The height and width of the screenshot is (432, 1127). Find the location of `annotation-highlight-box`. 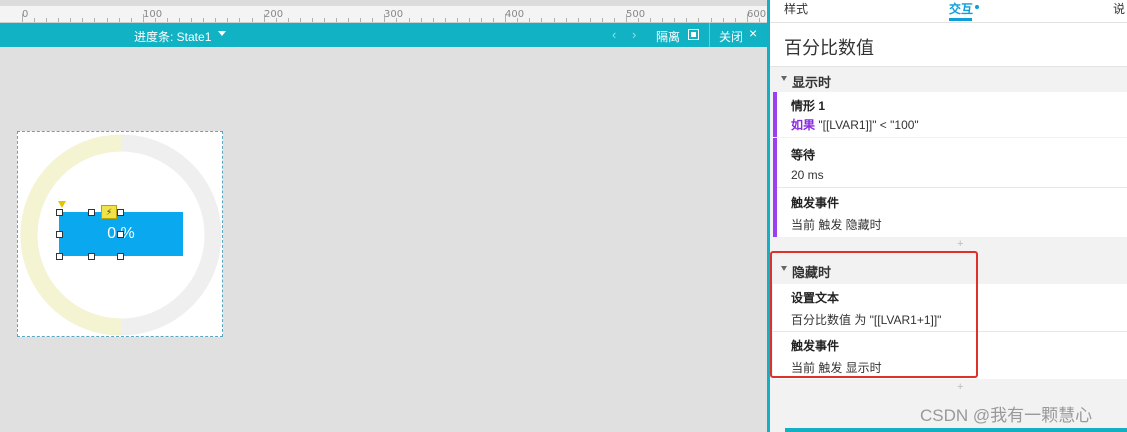

annotation-highlight-box is located at coordinates (874, 314).